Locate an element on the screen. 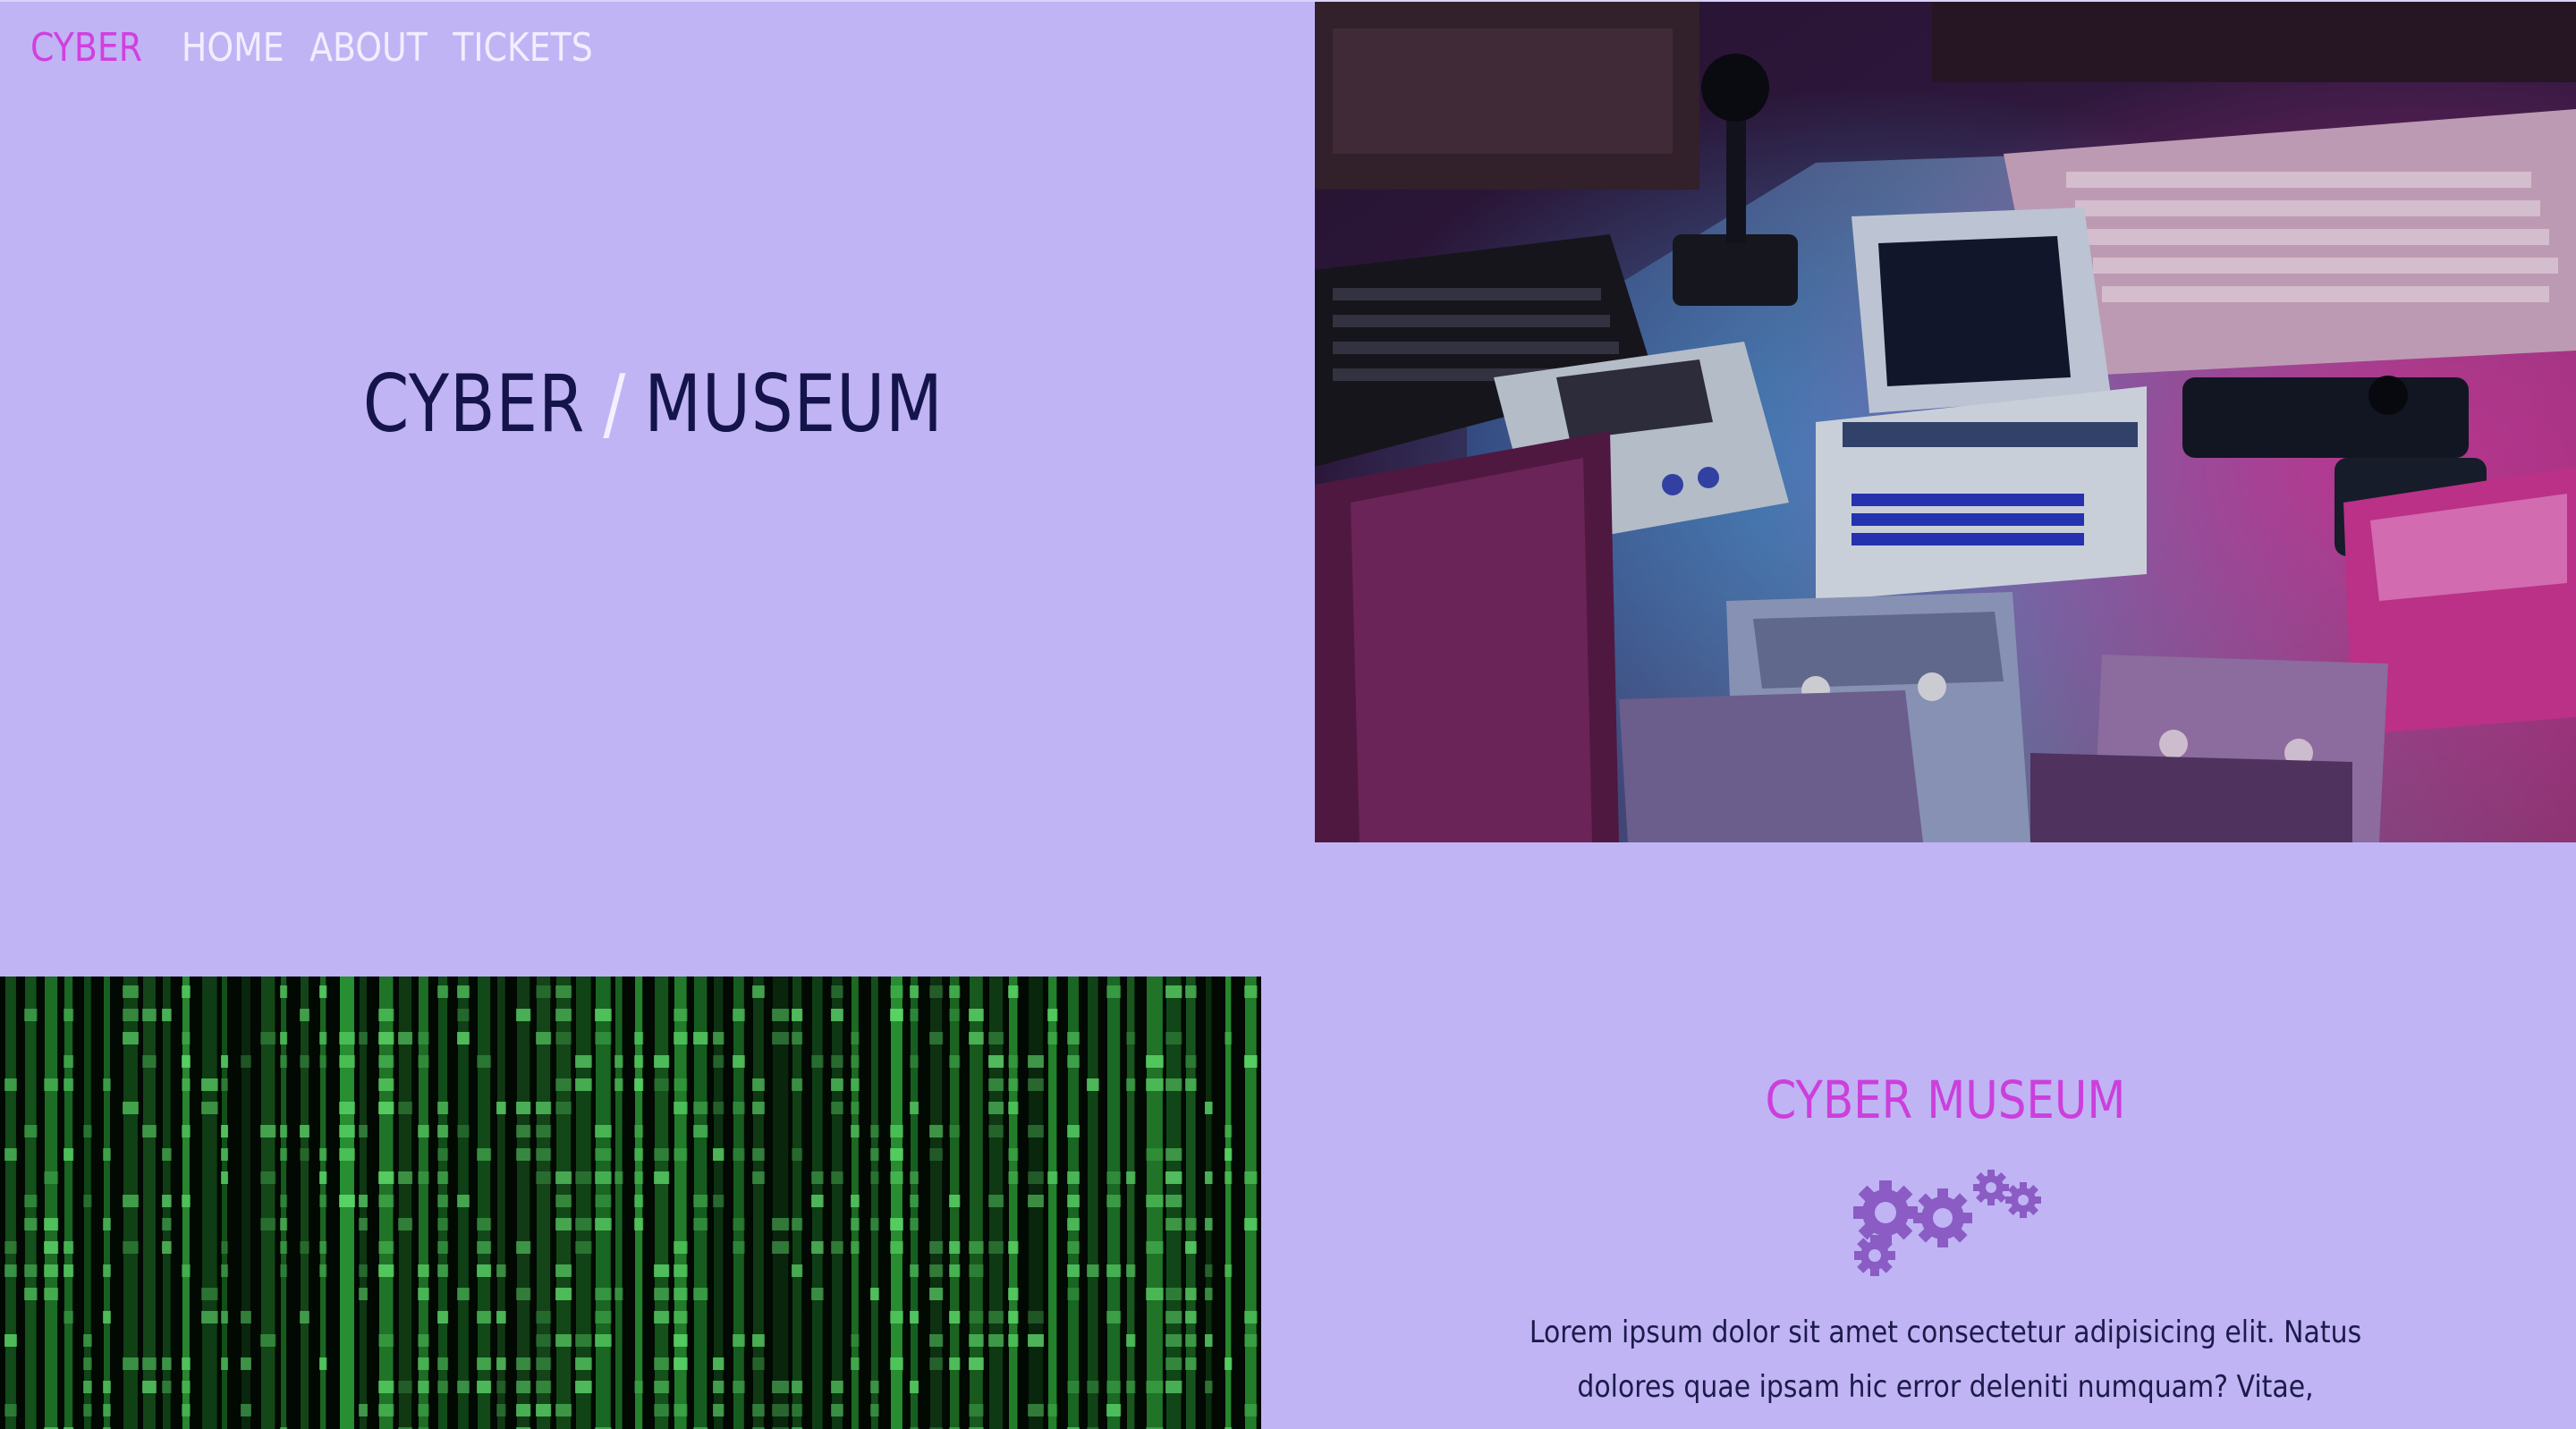 This screenshot has width=2576, height=1429. hero-title-right: MUSEUM is located at coordinates (794, 404).